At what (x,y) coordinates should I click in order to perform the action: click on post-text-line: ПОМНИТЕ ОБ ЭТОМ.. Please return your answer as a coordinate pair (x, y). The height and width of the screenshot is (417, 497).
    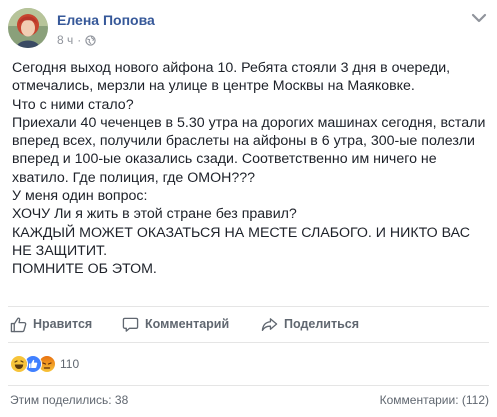
    Looking at the image, I should click on (84, 269).